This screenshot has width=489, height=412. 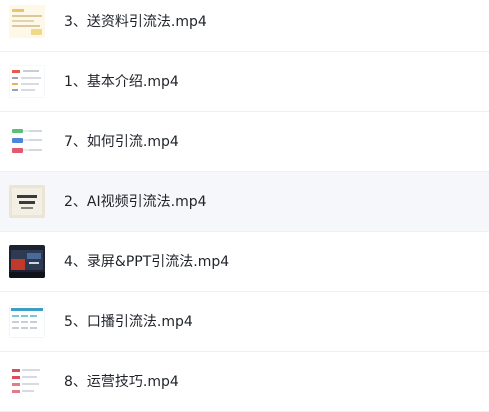 What do you see at coordinates (121, 82) in the screenshot?
I see `file-name: 1、基本介绍.mp4` at bounding box center [121, 82].